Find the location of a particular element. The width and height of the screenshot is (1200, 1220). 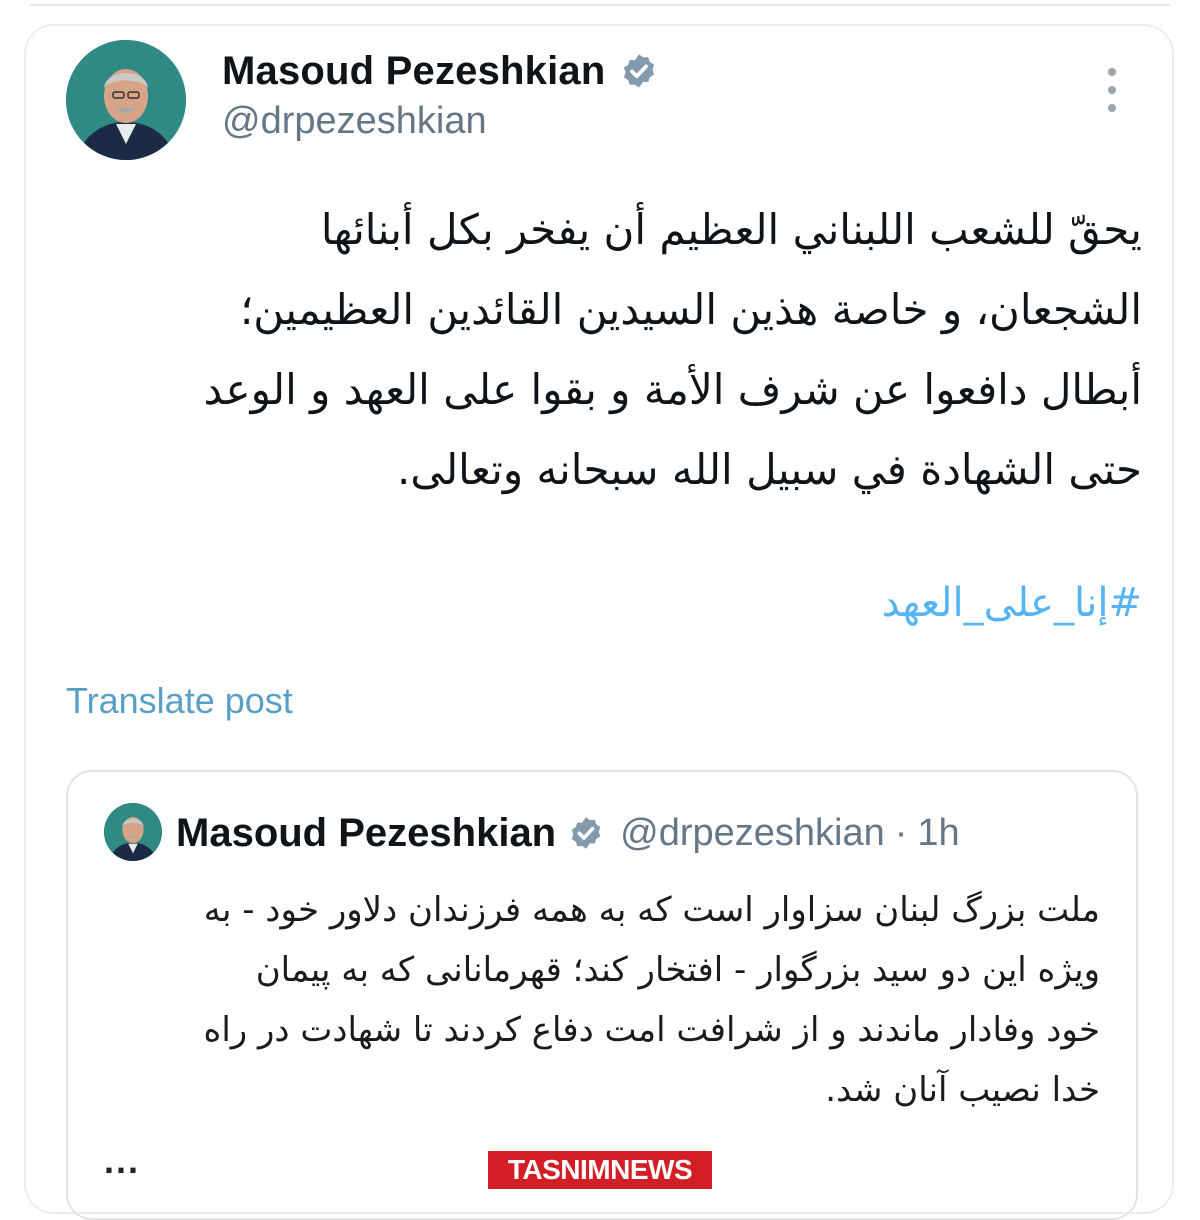

translate-post-link: Translate post is located at coordinates (179, 701).